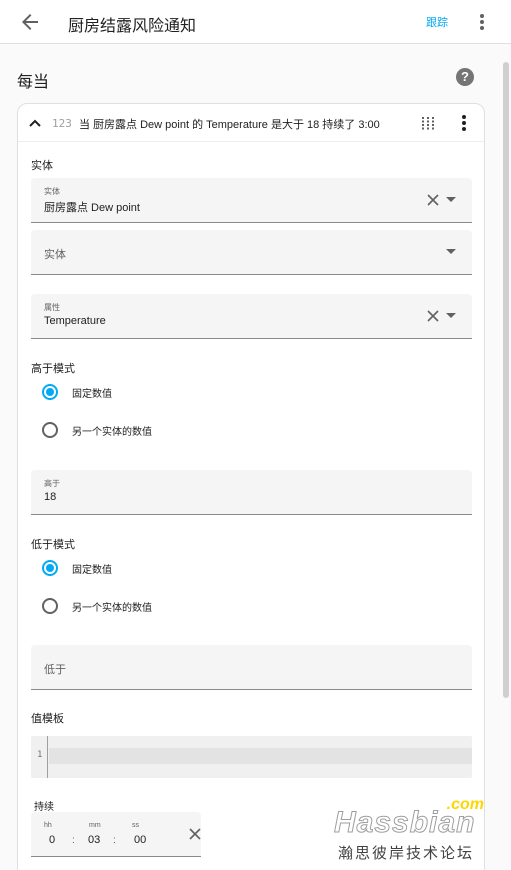 This screenshot has height=870, width=511. What do you see at coordinates (251, 492) in the screenshot?
I see `above-input: 高于 18` at bounding box center [251, 492].